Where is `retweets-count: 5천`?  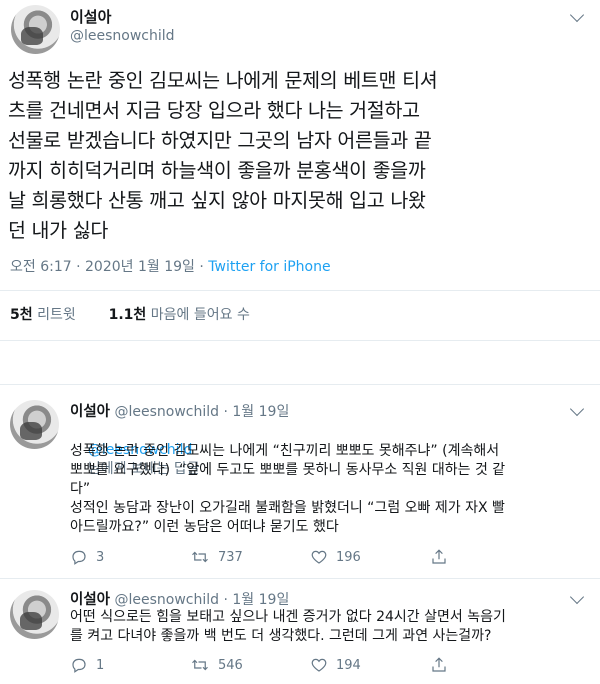
retweets-count: 5천 is located at coordinates (21, 315).